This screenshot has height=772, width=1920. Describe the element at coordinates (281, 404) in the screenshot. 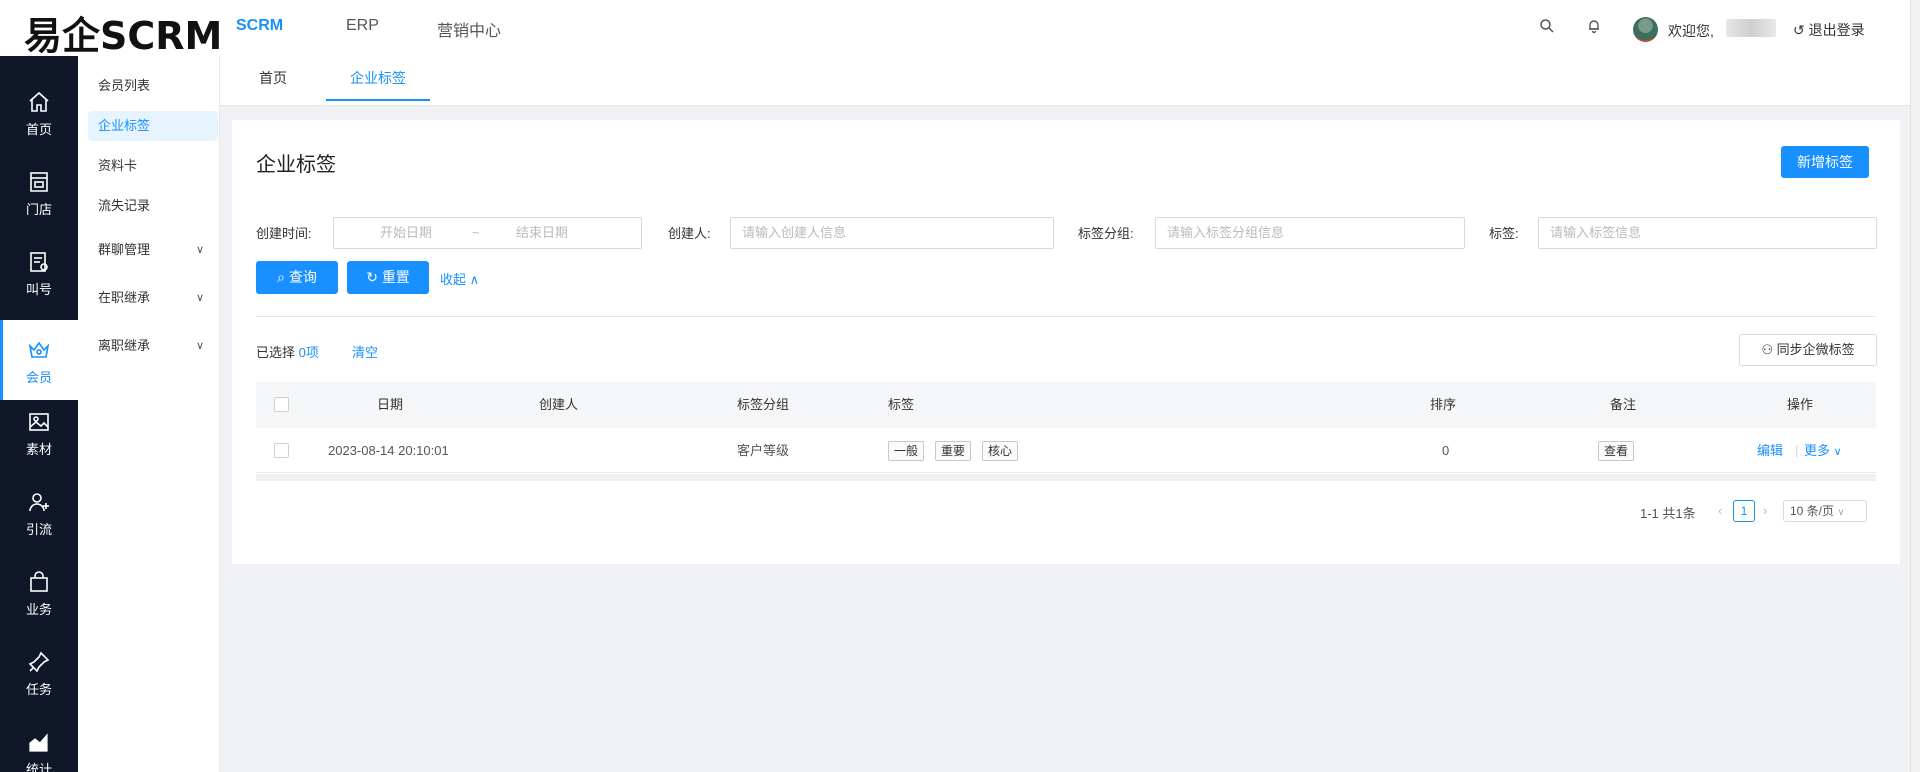

I see `select-all-checkbox` at that location.